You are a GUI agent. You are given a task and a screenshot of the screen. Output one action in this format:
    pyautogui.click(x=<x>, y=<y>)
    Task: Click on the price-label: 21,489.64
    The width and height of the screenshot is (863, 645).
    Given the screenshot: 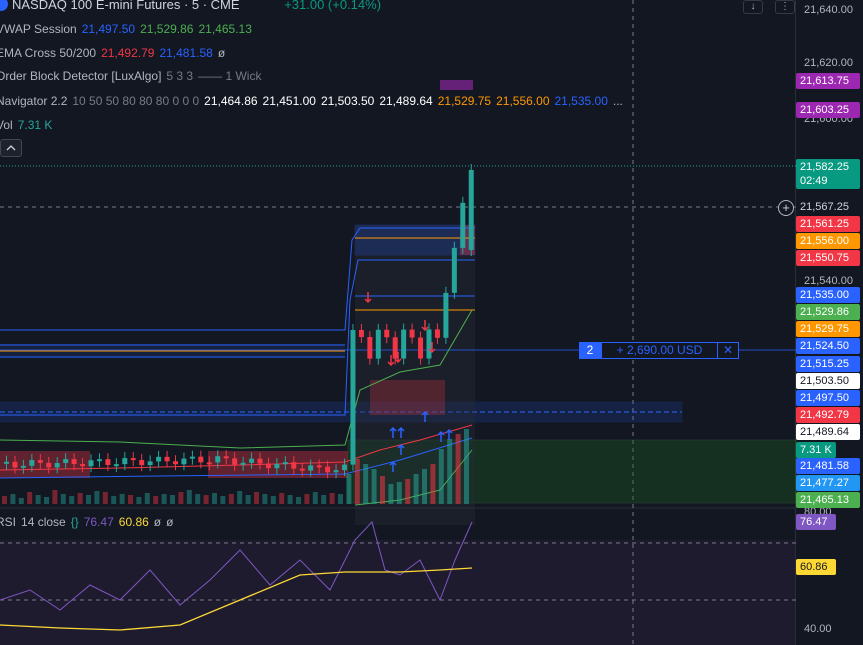 What is the action you would take?
    pyautogui.click(x=828, y=432)
    